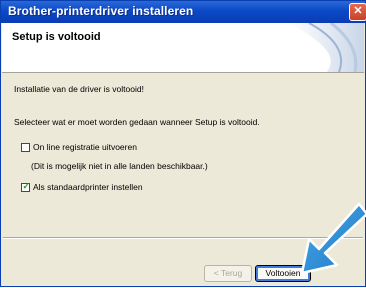  I want to click on checkmark-icon: ✓, so click(26, 186).